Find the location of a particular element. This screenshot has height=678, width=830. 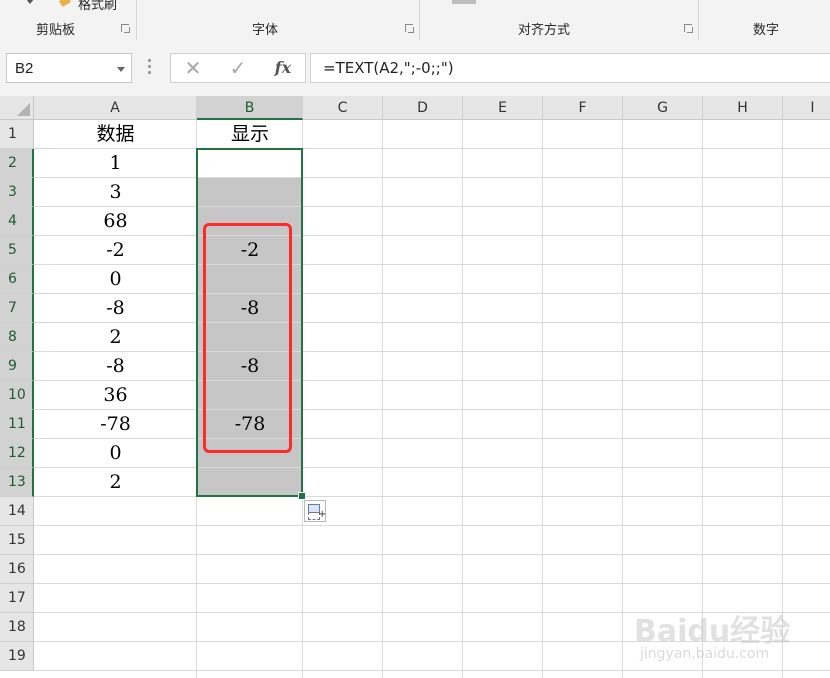

cell-a5: -2 is located at coordinates (115, 250).